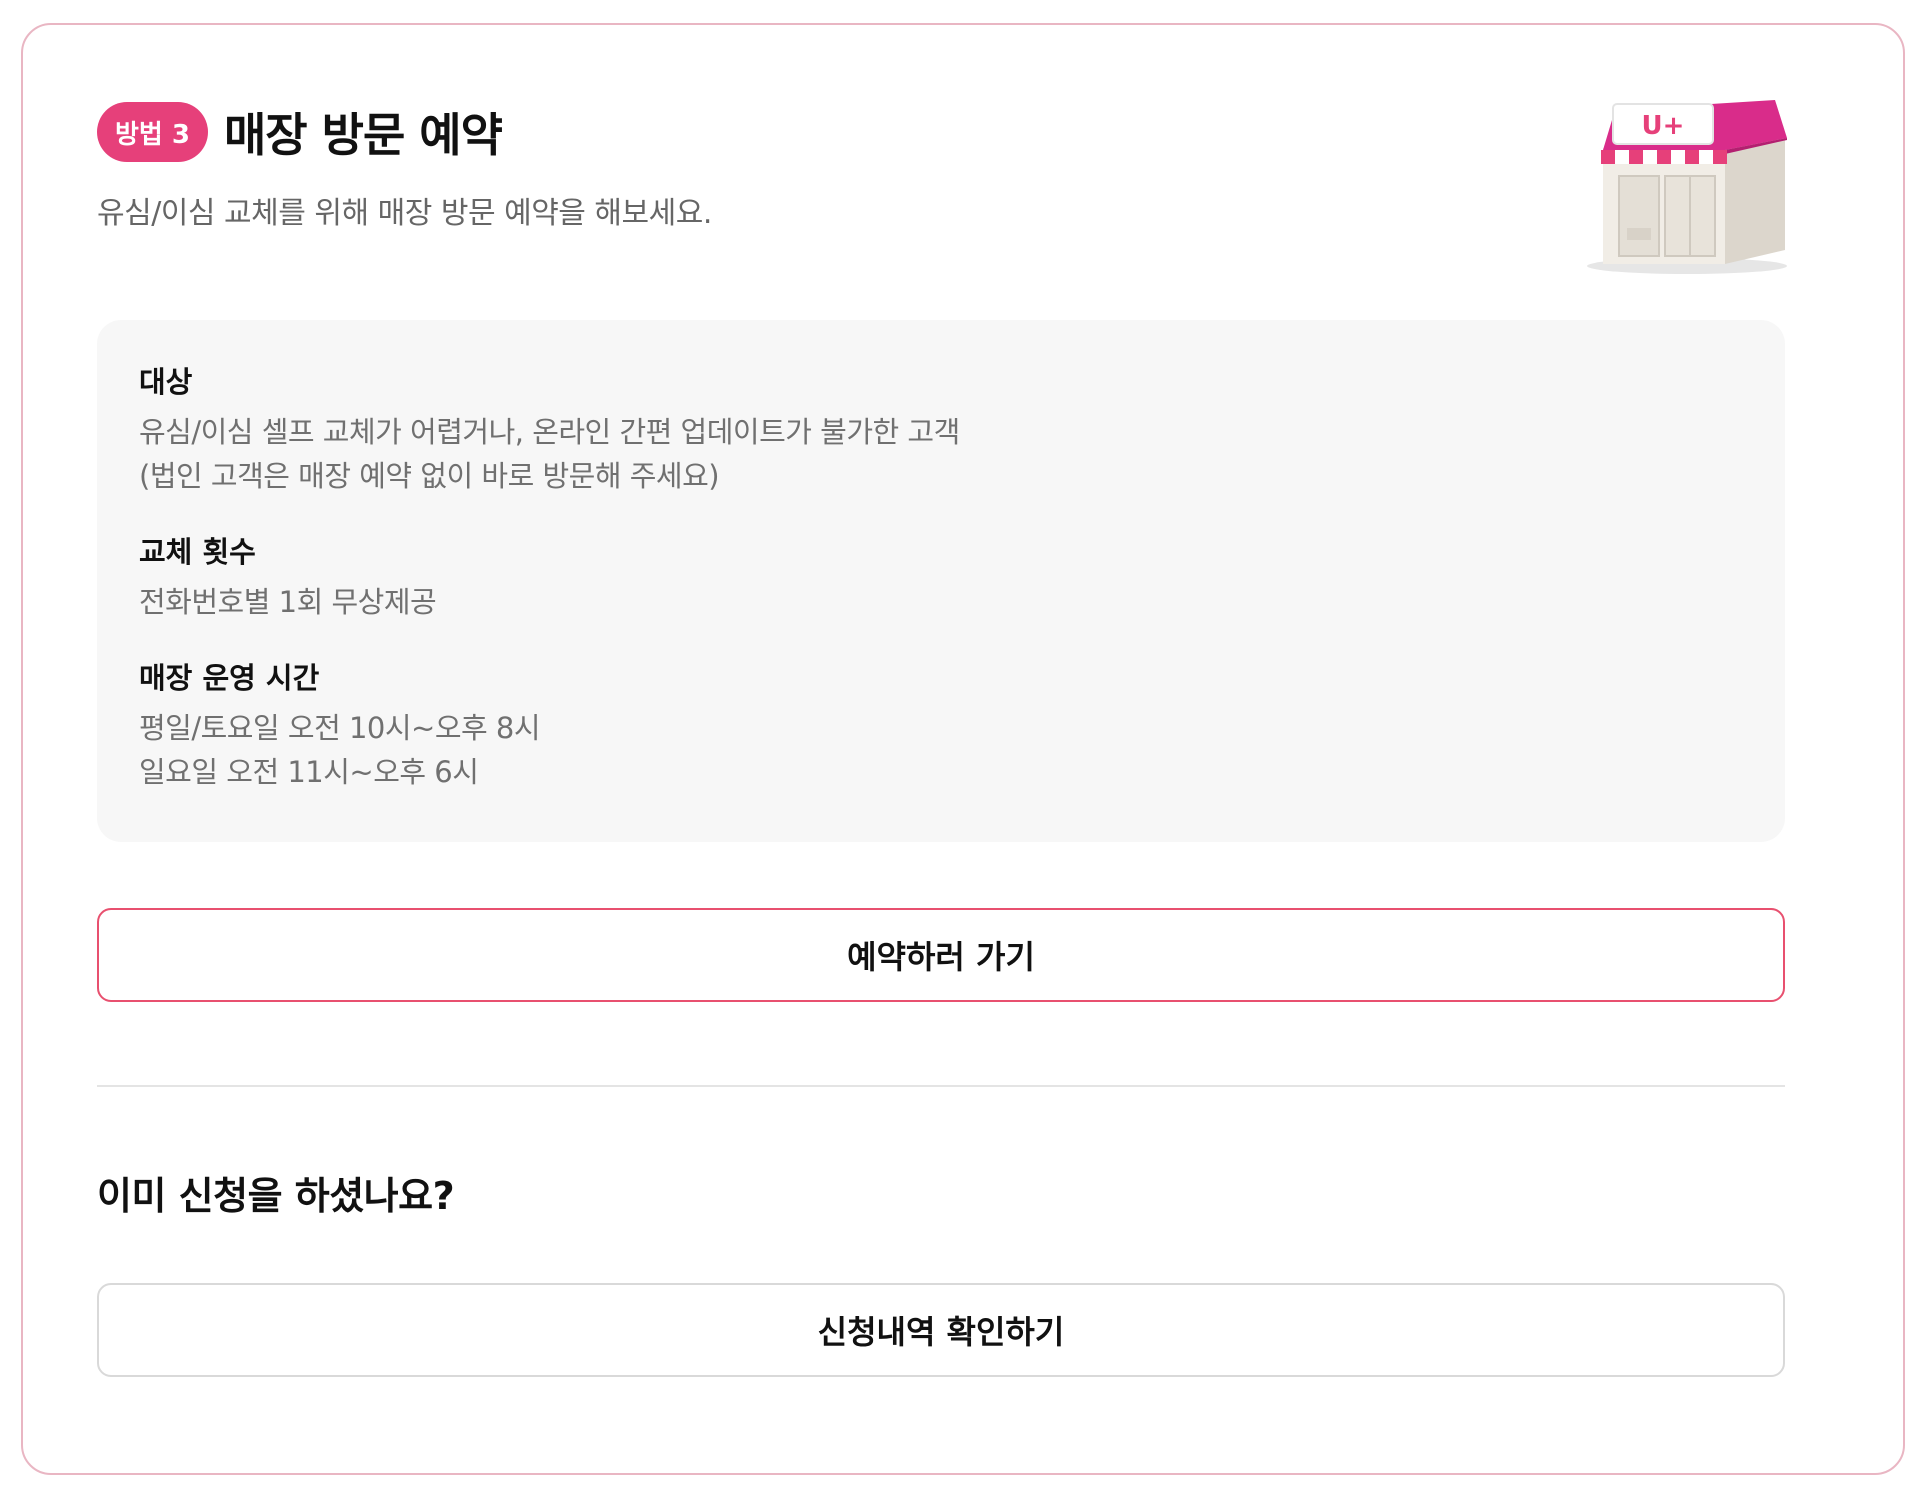 This screenshot has width=1926, height=1496. Describe the element at coordinates (276, 1196) in the screenshot. I see `already-applied-question: 이미 신청을 하셨나요?` at that location.